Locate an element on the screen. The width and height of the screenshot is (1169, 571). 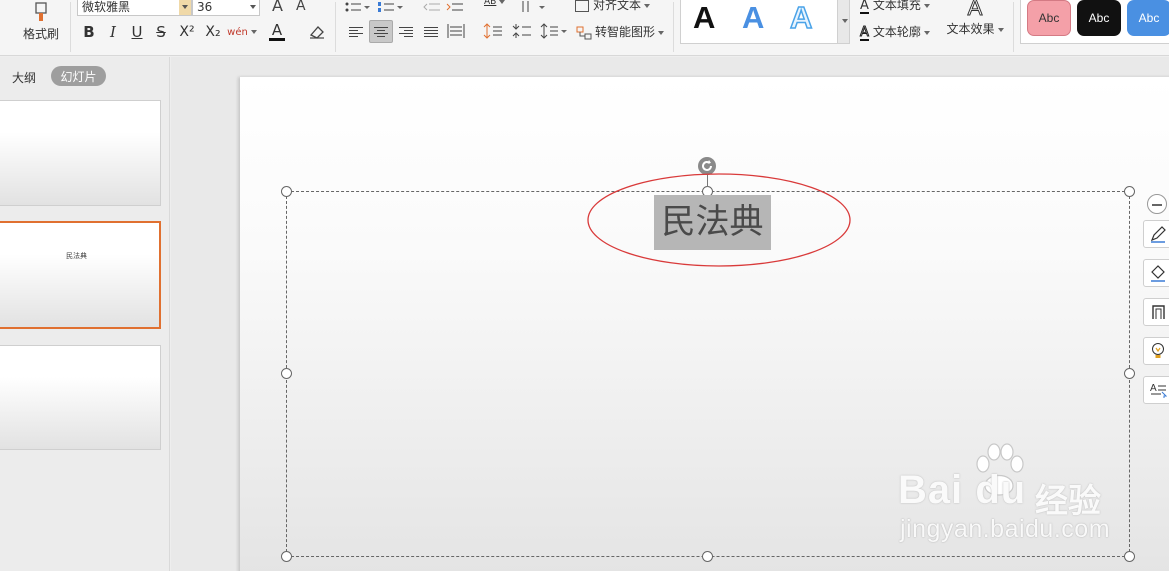
resize-handle-left is located at coordinates (286, 373).